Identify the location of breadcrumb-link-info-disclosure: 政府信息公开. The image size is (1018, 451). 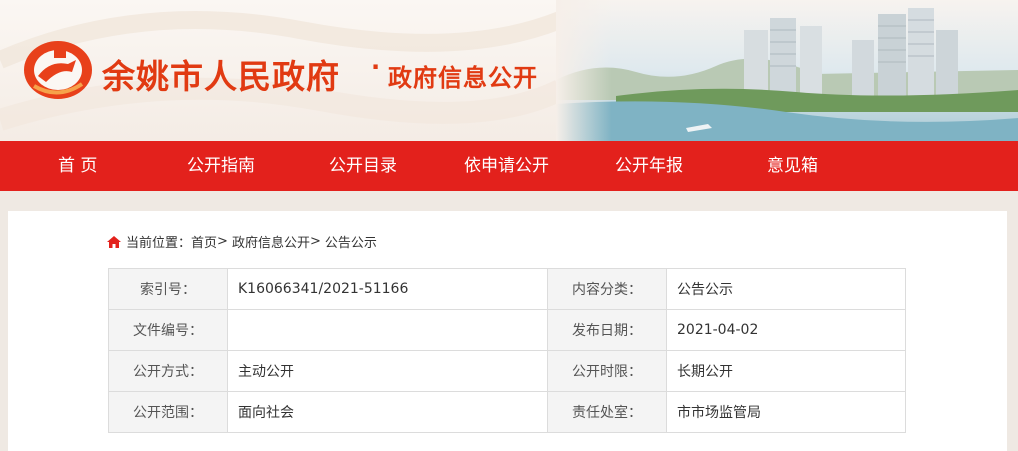
(271, 241).